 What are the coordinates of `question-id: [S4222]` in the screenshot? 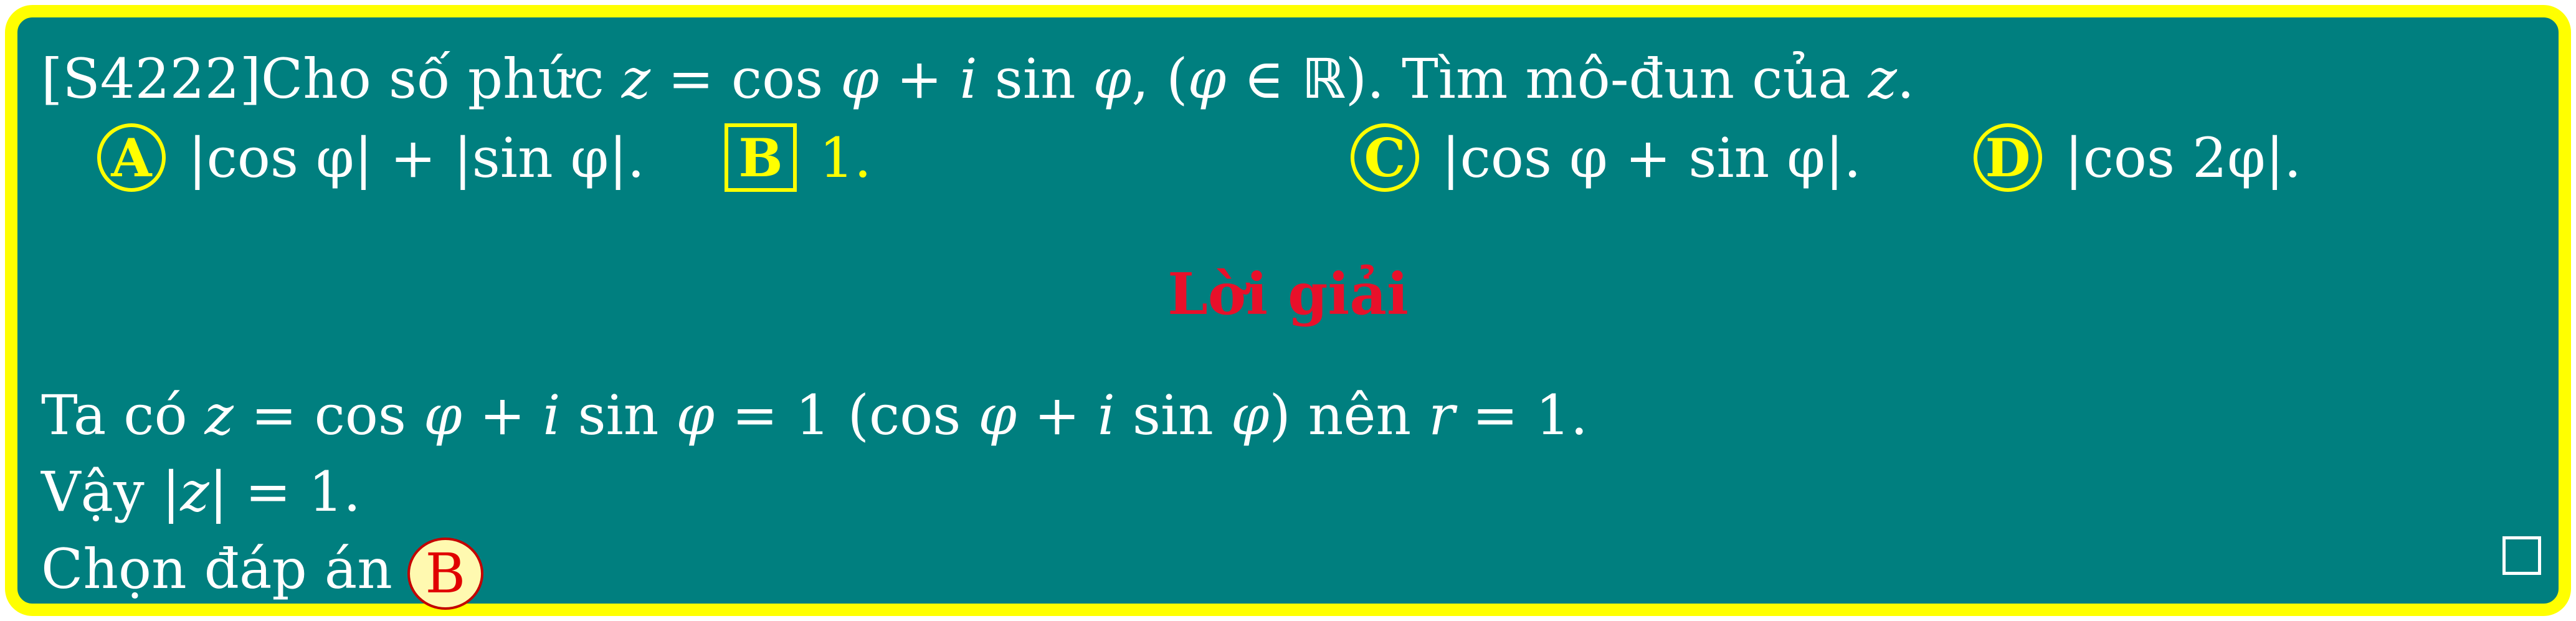 It's located at (151, 79).